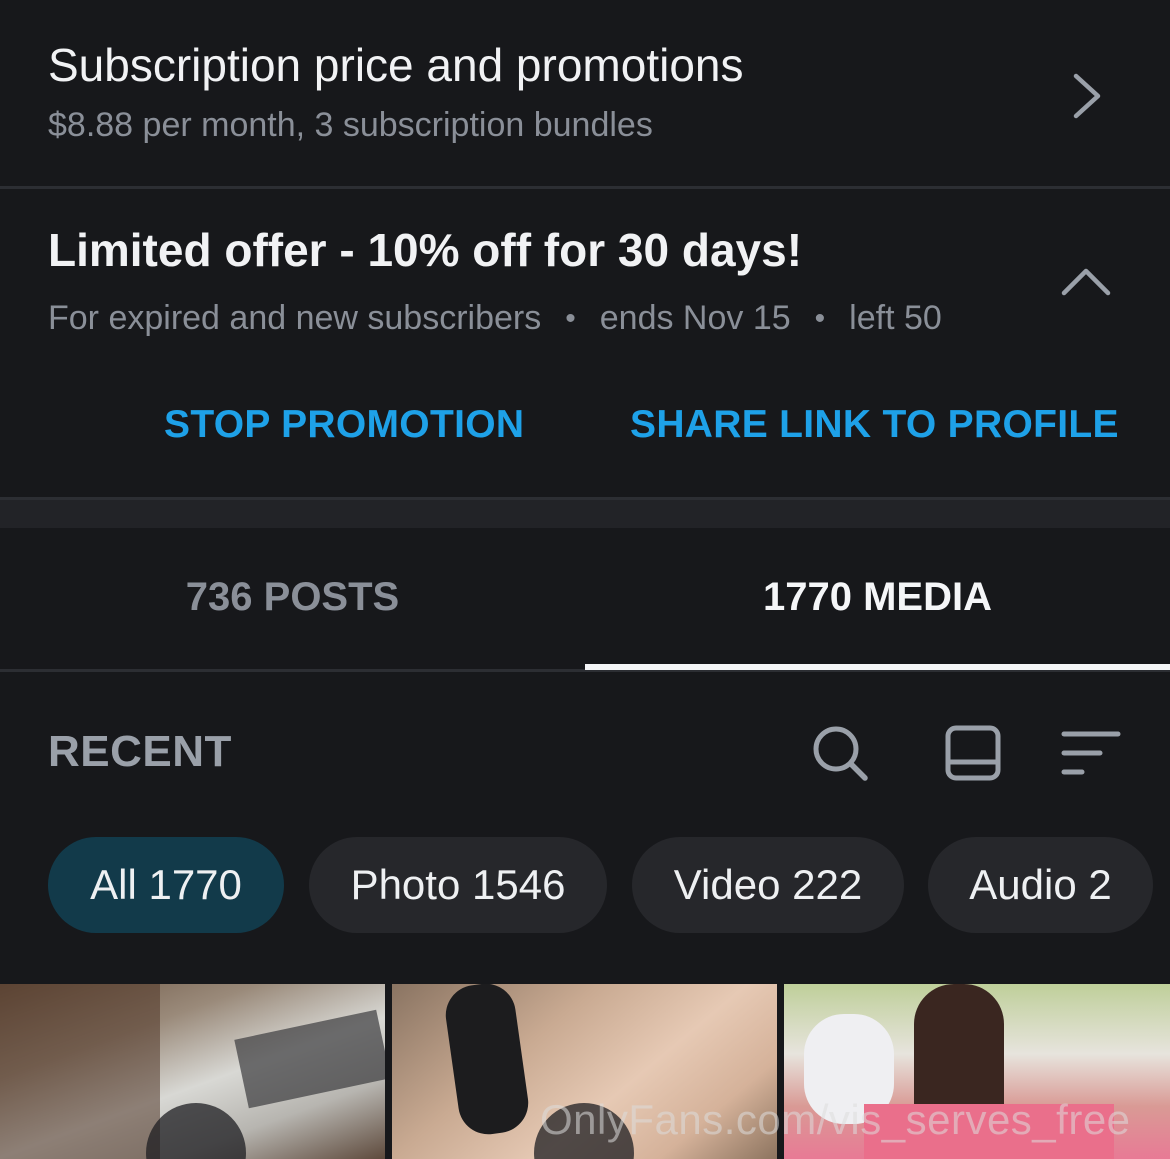 The height and width of the screenshot is (1159, 1170). Describe the element at coordinates (695, 318) in the screenshot. I see `promotion-end-date: ends Nov 15` at that location.